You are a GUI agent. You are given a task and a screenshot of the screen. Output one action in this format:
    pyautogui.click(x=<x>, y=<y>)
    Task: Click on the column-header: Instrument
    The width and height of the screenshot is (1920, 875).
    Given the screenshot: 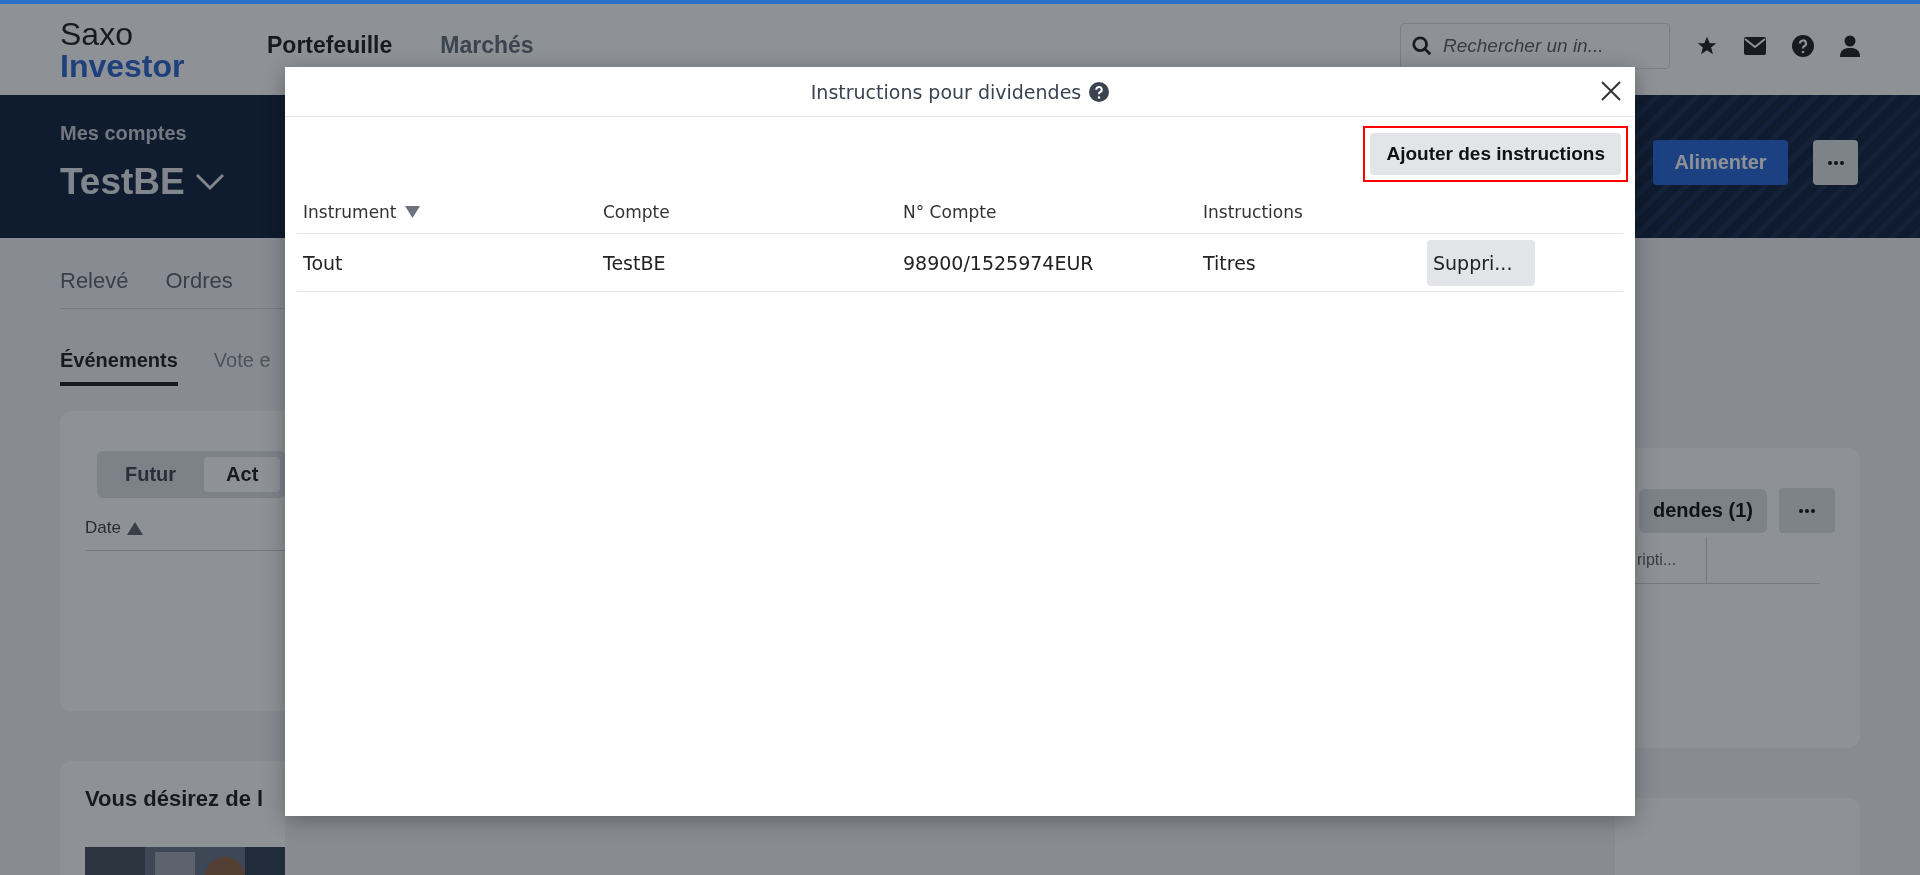 What is the action you would take?
    pyautogui.click(x=453, y=211)
    